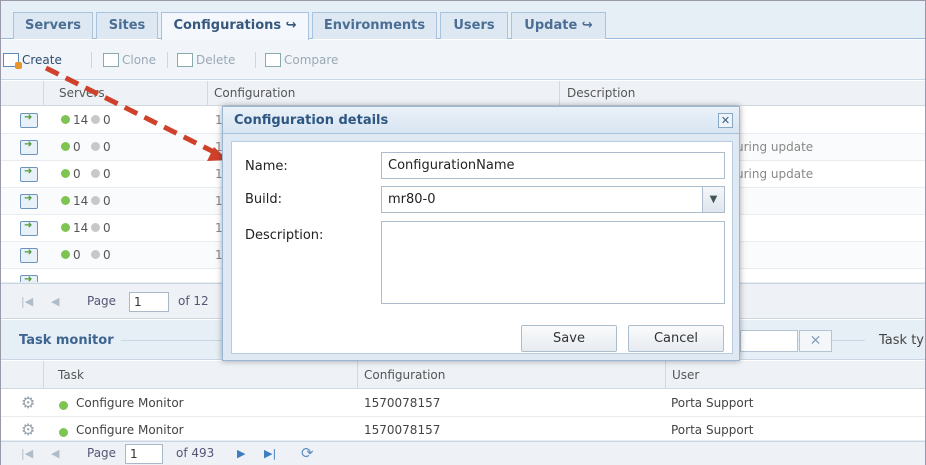  I want to click on delete-icon, so click(185, 60).